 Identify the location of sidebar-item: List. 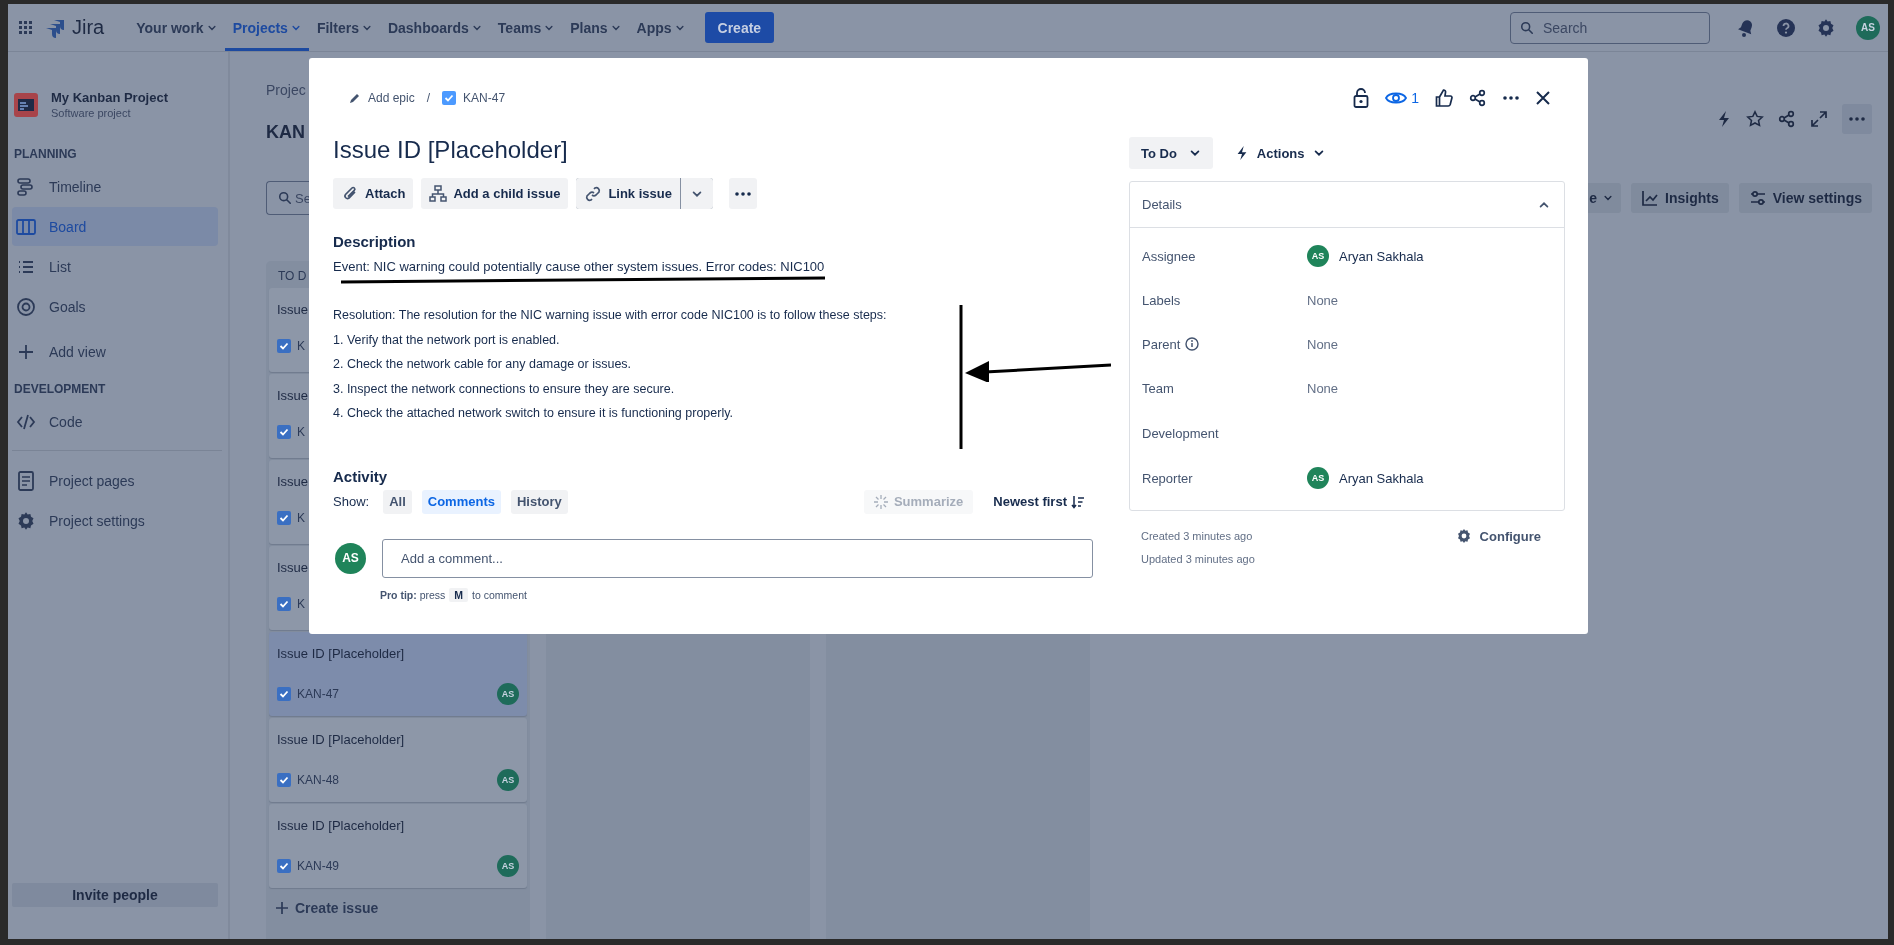
(115, 266).